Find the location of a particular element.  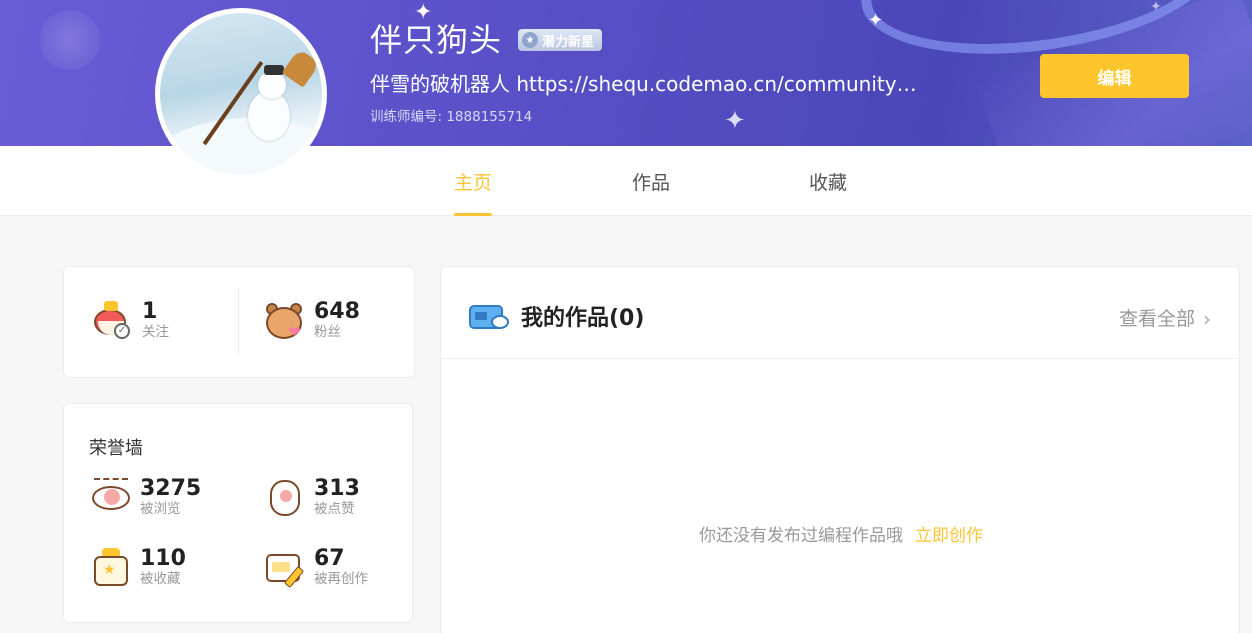

honor-remix: 67 被再创作 is located at coordinates (316, 567).